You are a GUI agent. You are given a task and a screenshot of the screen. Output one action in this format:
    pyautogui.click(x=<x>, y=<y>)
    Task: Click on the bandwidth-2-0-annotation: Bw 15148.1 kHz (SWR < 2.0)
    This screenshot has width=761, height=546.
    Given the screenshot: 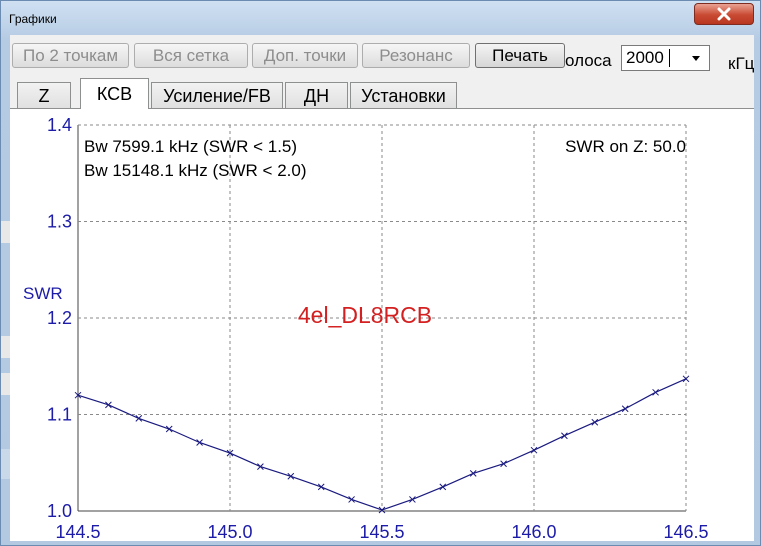 What is the action you would take?
    pyautogui.click(x=195, y=170)
    